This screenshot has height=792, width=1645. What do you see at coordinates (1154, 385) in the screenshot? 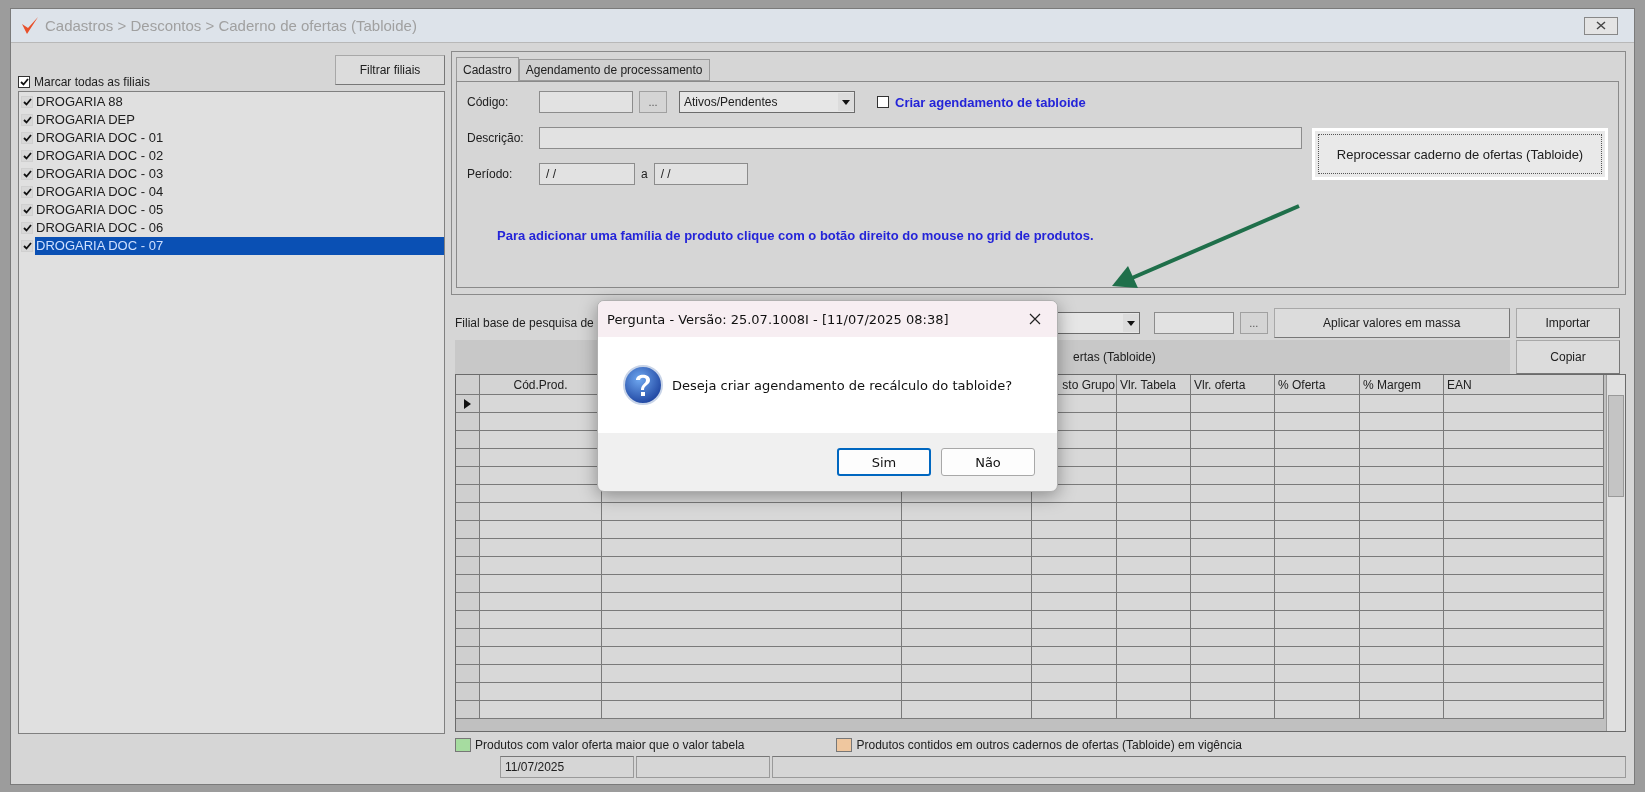
I see `column-header: Vlr. Tabela` at bounding box center [1154, 385].